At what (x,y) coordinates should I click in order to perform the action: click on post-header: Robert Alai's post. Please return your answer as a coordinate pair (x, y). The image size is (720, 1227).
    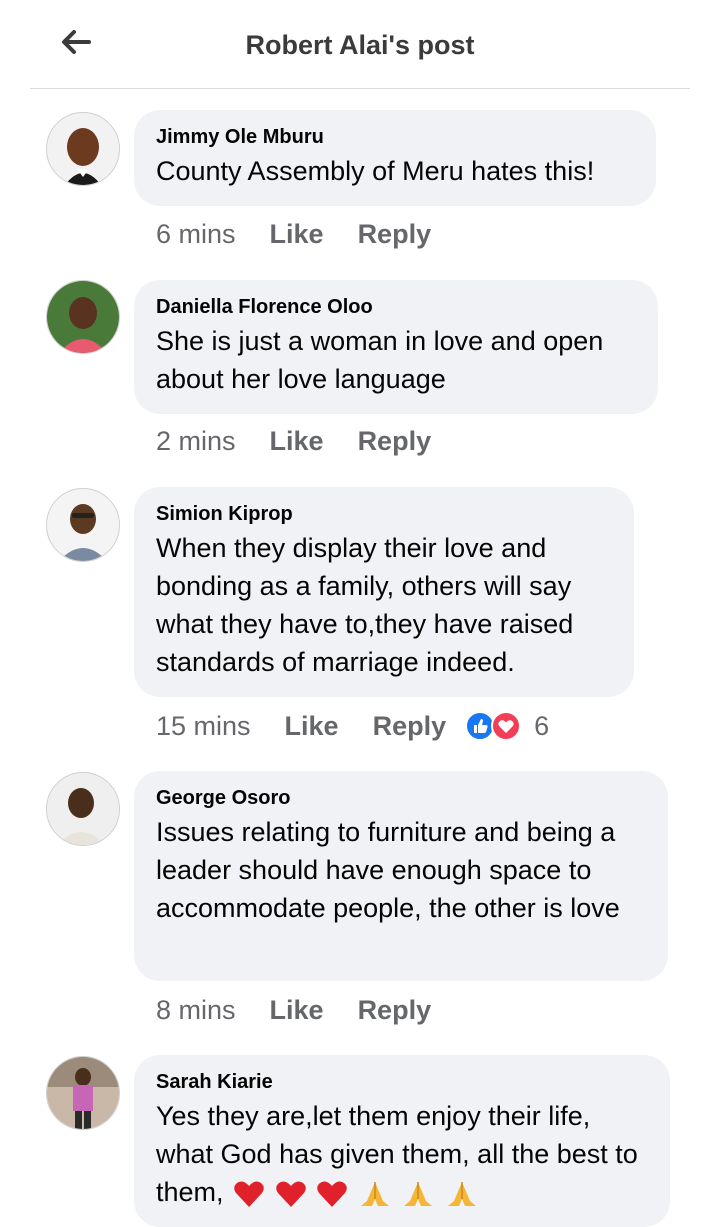
    Looking at the image, I should click on (360, 44).